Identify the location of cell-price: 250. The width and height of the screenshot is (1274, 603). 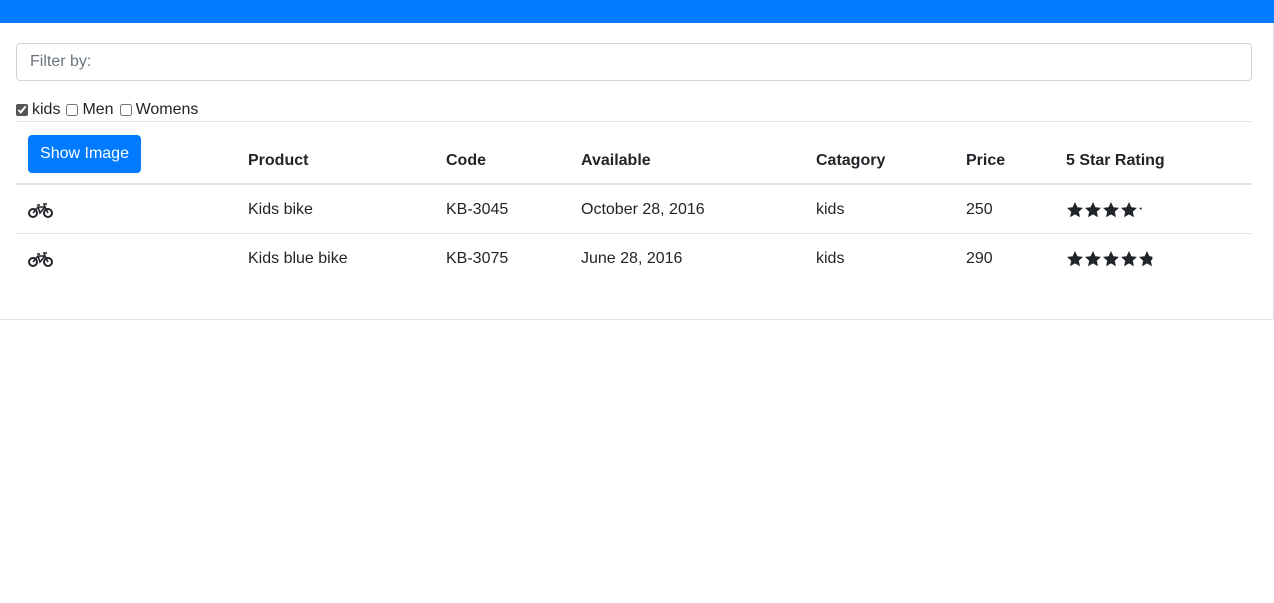
(979, 209).